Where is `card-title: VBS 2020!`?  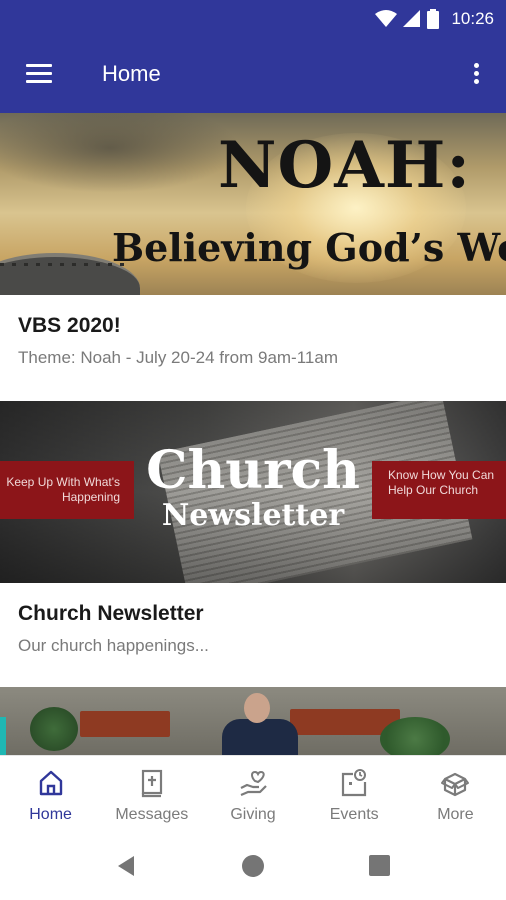
card-title: VBS 2020! is located at coordinates (69, 325).